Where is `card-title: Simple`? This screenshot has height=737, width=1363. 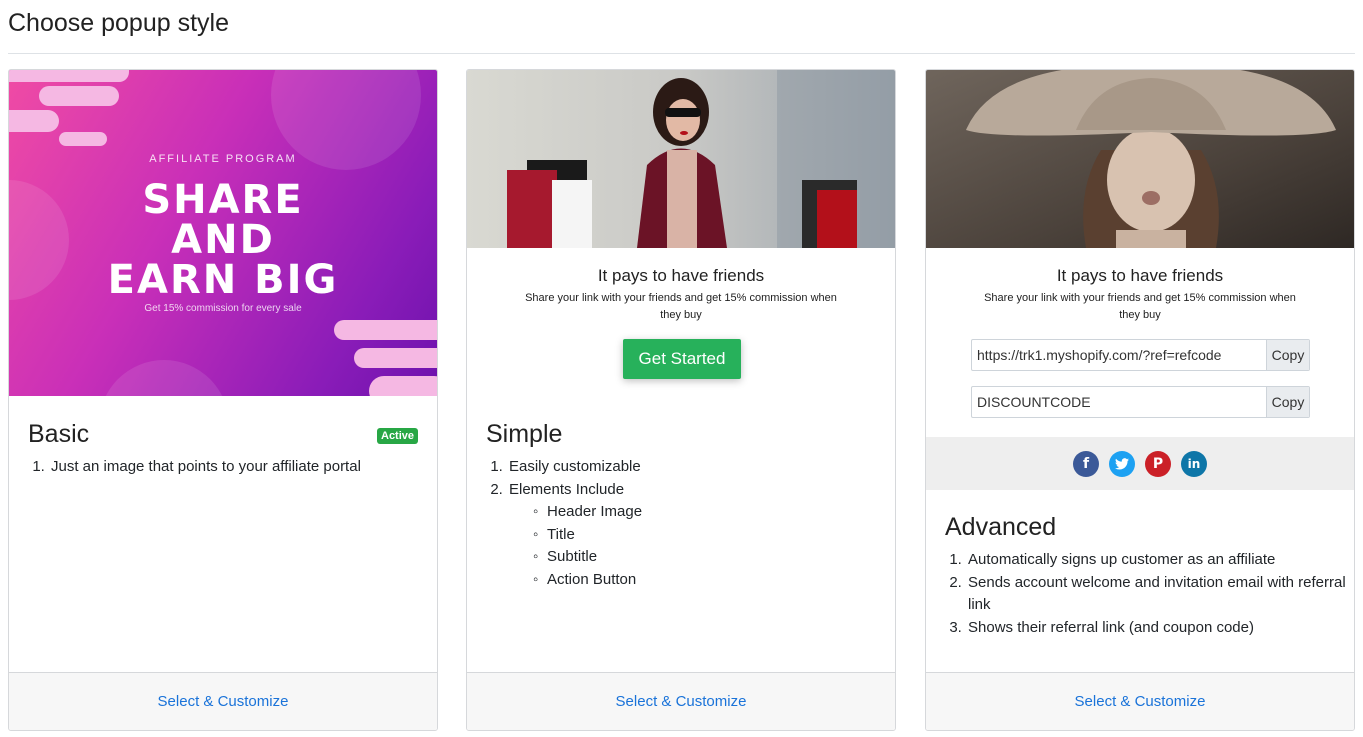 card-title: Simple is located at coordinates (524, 434).